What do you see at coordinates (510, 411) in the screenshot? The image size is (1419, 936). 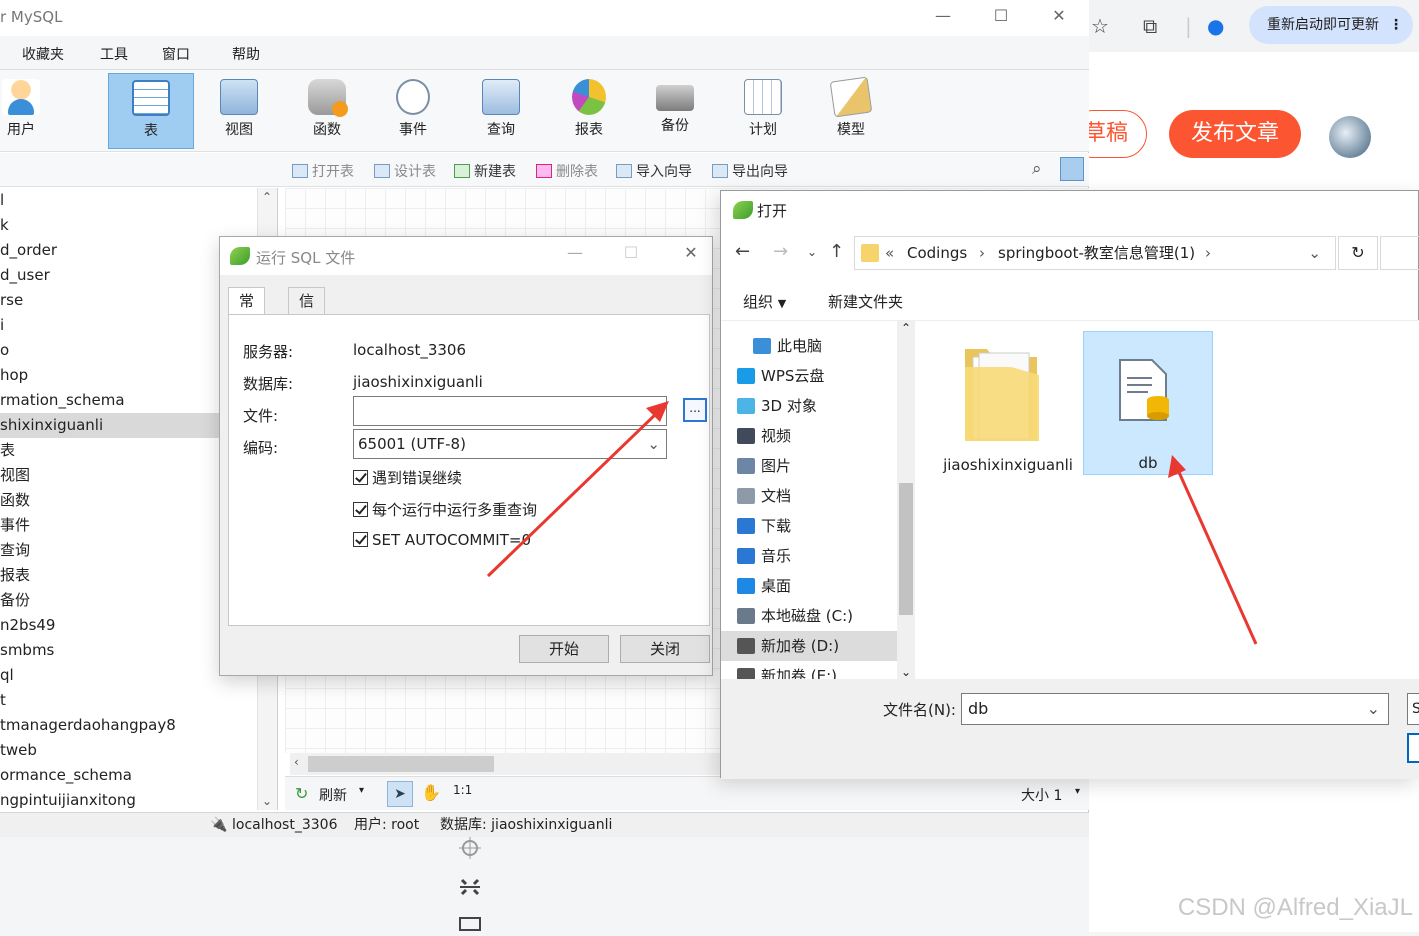 I see `file-input` at bounding box center [510, 411].